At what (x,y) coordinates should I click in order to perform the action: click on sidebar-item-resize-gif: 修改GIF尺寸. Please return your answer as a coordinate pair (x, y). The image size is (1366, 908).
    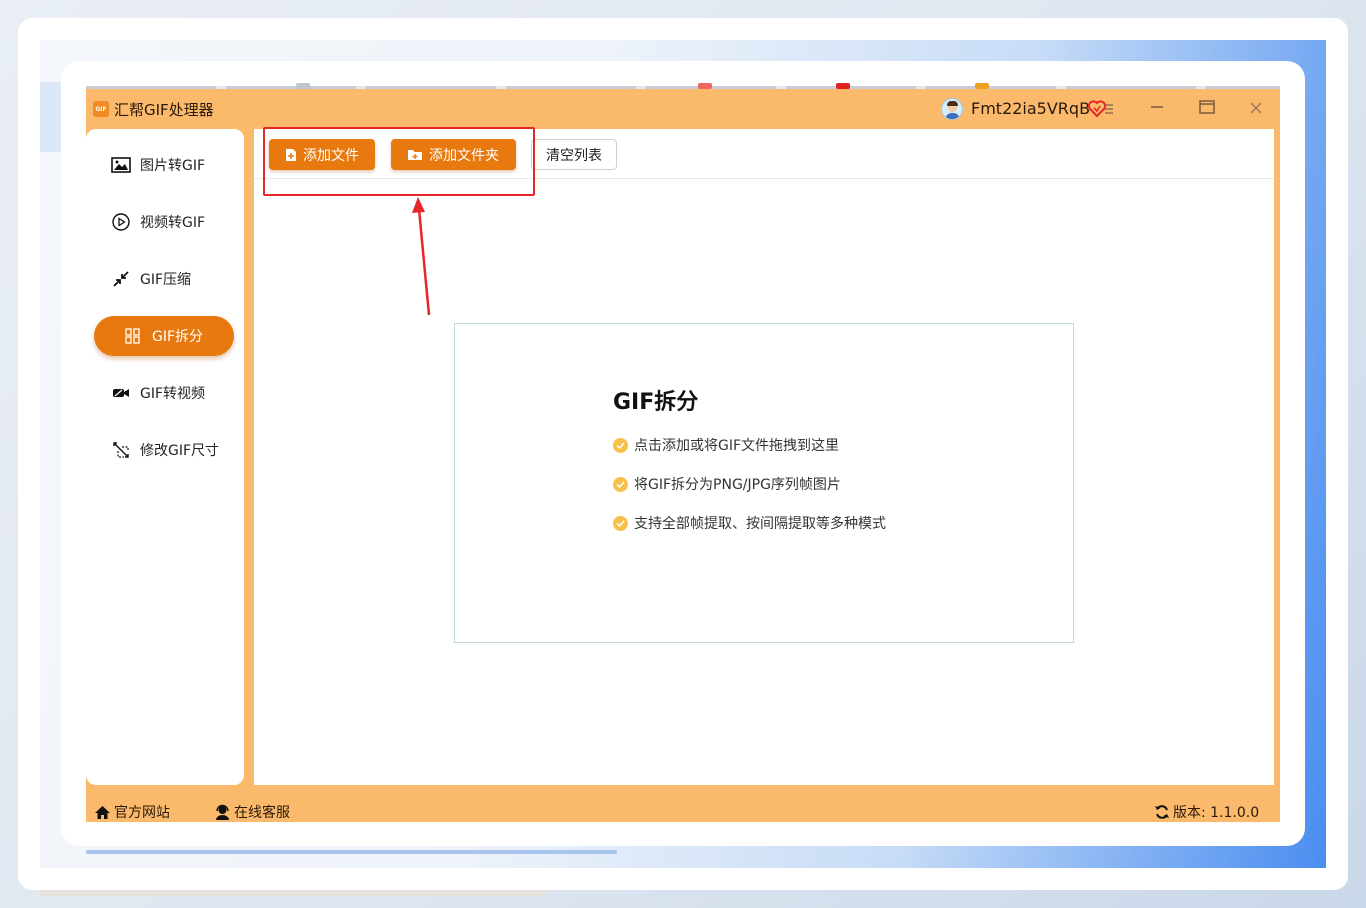
    Looking at the image, I should click on (164, 450).